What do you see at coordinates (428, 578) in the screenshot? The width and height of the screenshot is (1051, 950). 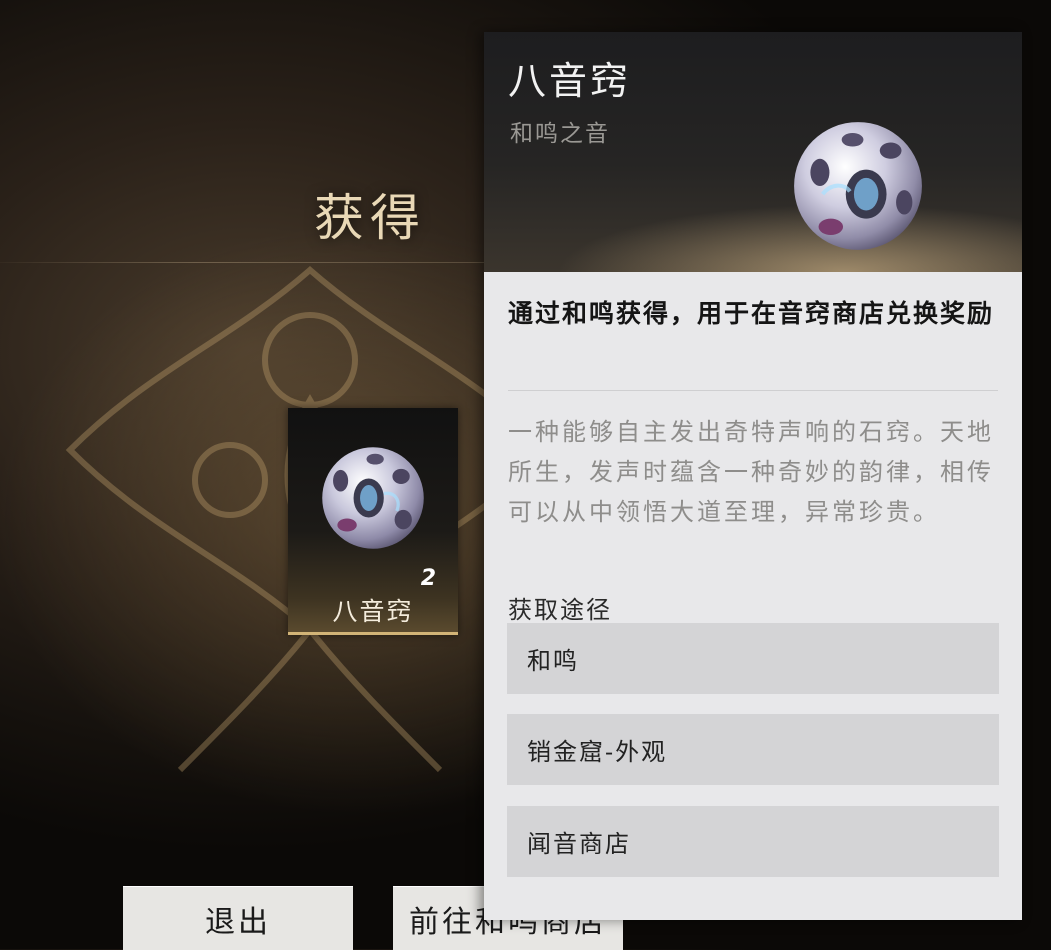 I see `item-count: 2` at bounding box center [428, 578].